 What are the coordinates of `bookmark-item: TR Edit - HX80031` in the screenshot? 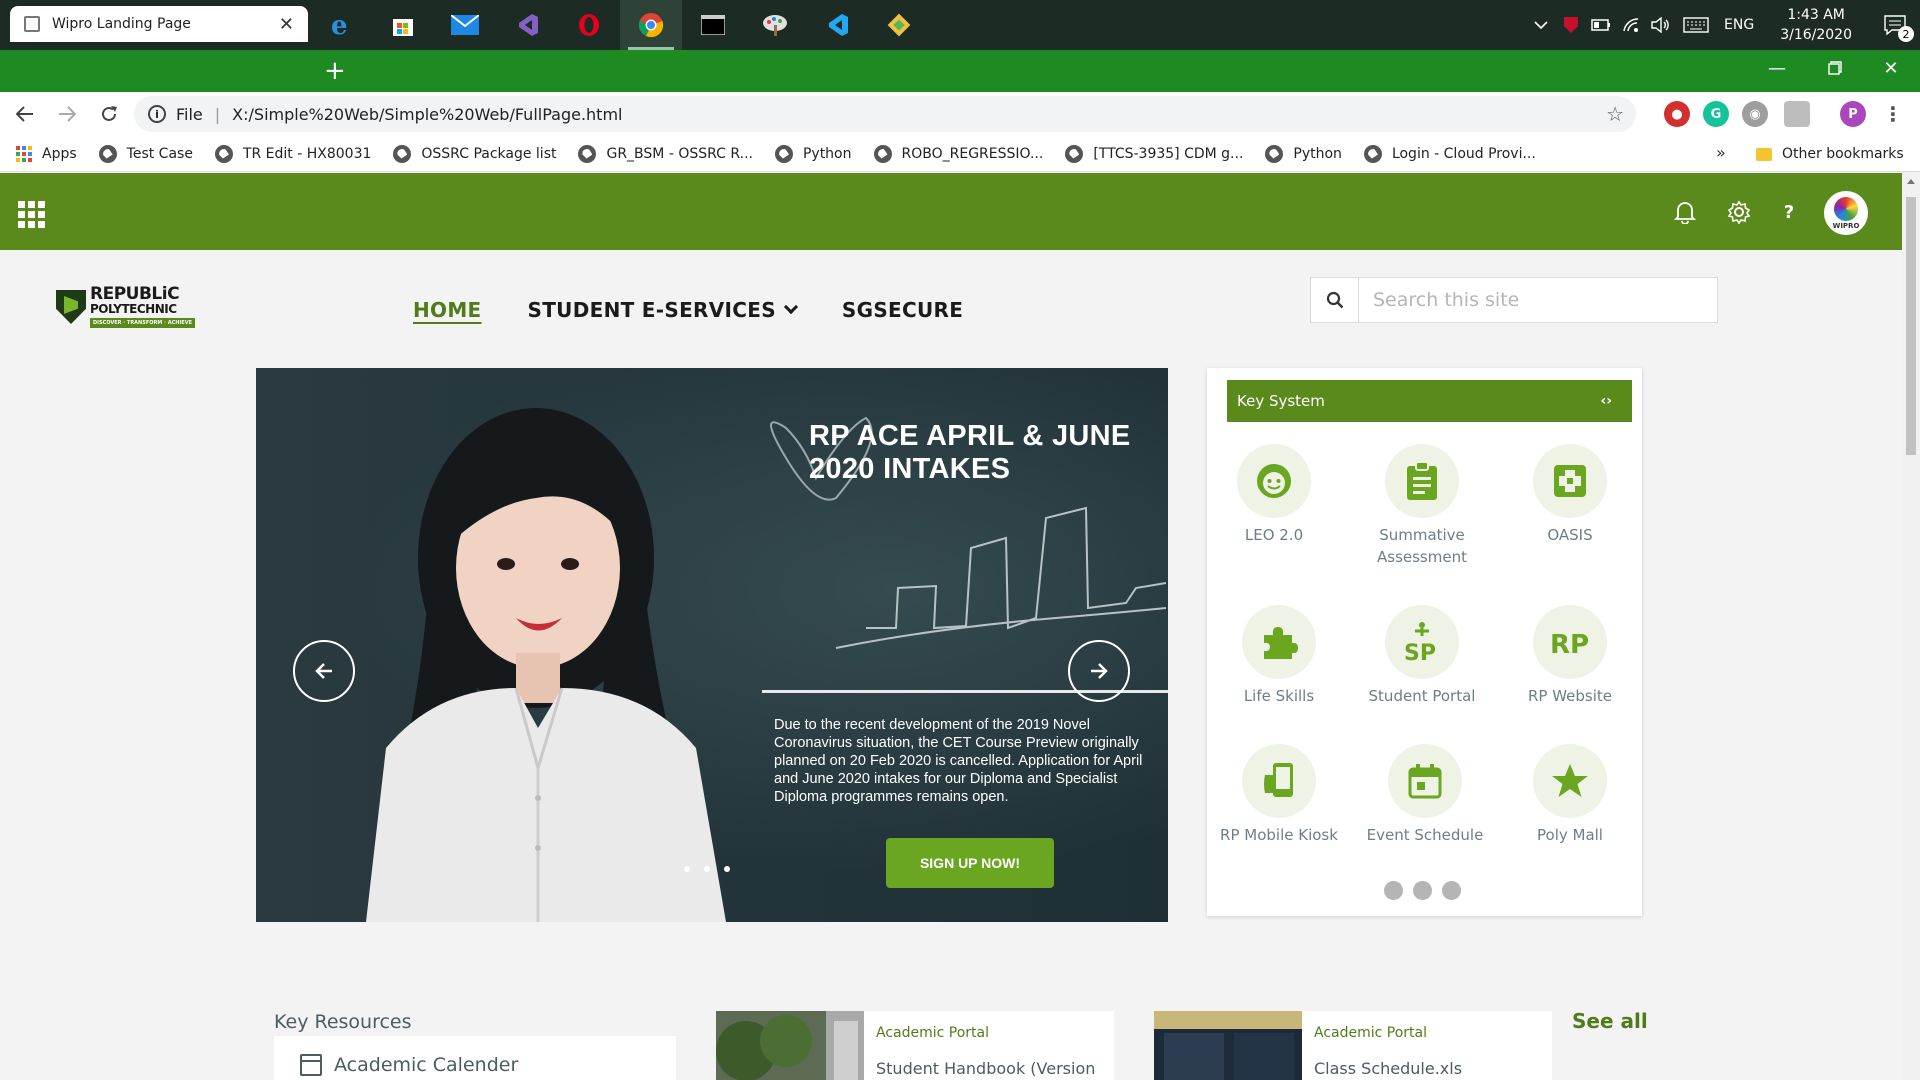 It's located at (292, 153).